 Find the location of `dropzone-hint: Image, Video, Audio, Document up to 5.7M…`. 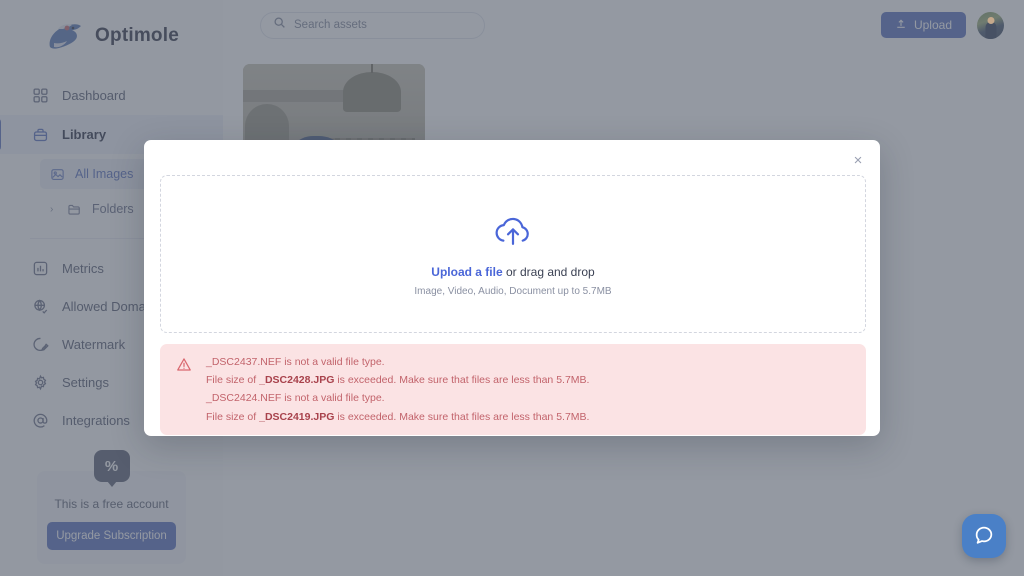

dropzone-hint: Image, Video, Audio, Document up to 5.7M… is located at coordinates (513, 291).